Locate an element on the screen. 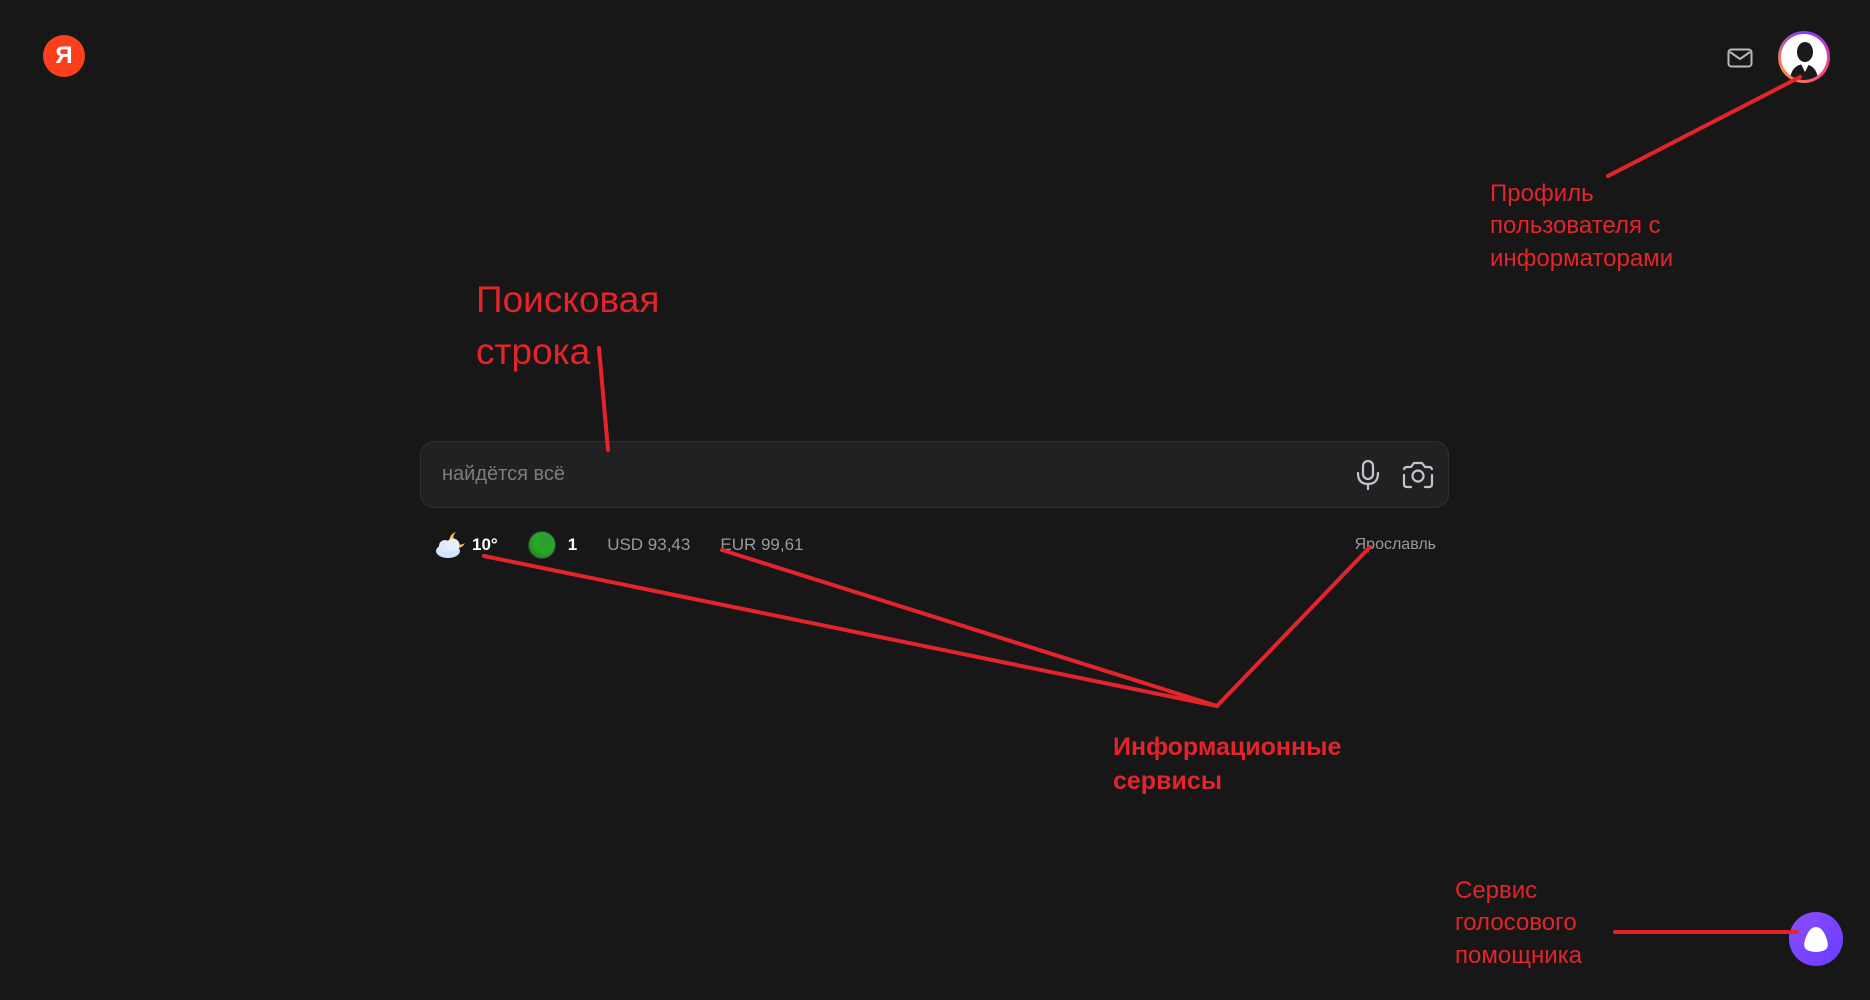 This screenshot has height=1000, width=1870. yandex-logo: Я is located at coordinates (64, 56).